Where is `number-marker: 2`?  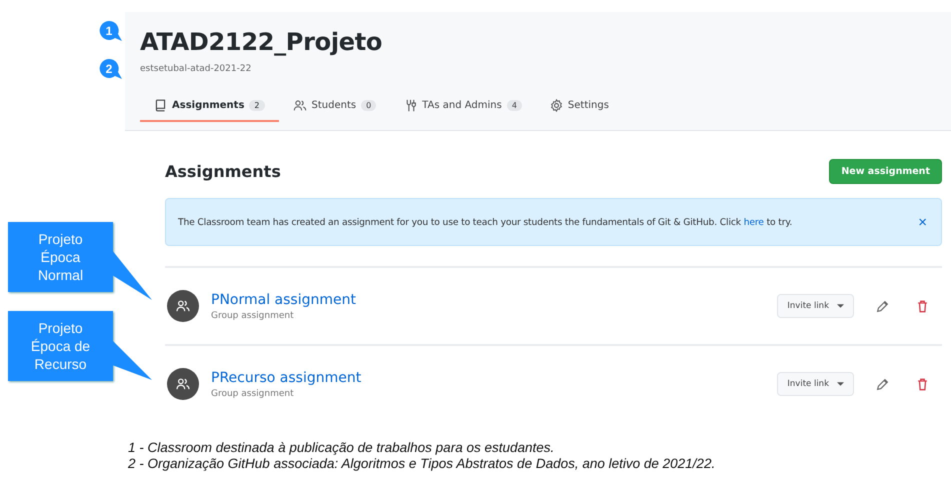 number-marker: 2 is located at coordinates (111, 69).